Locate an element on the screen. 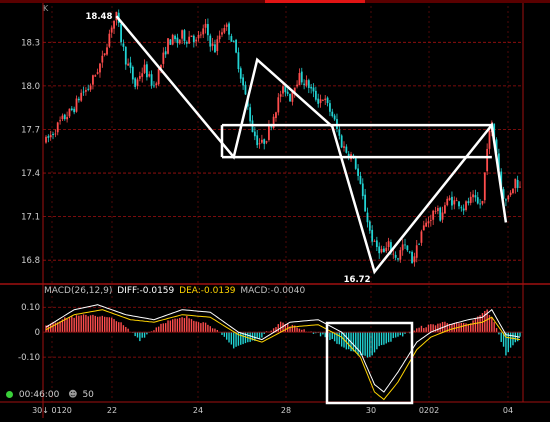 This screenshot has height=422, width=550. status-bar: 00:46:00 ☻ 50 is located at coordinates (50, 395).